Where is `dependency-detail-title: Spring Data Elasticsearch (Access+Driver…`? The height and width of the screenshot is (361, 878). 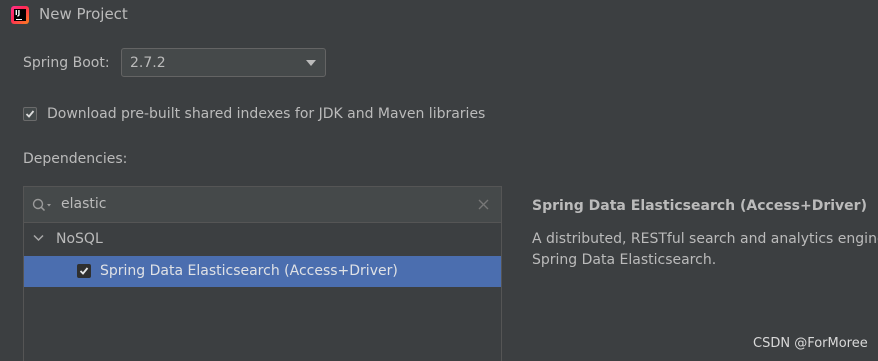
dependency-detail-title: Spring Data Elasticsearch (Access+Driver… is located at coordinates (699, 206).